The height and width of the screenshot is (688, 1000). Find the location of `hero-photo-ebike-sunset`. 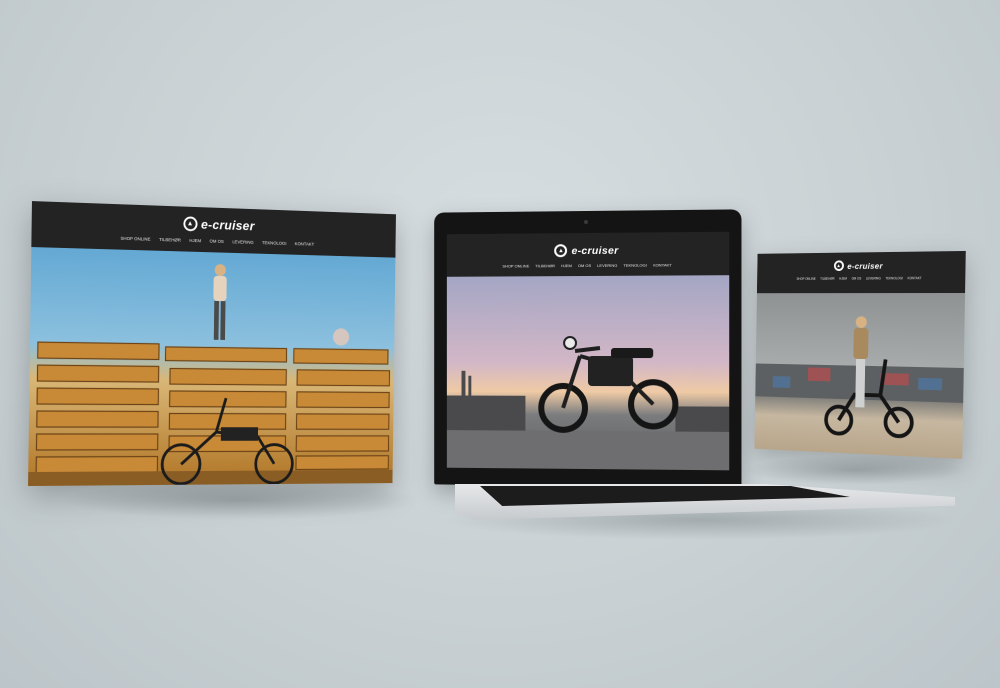

hero-photo-ebike-sunset is located at coordinates (588, 373).